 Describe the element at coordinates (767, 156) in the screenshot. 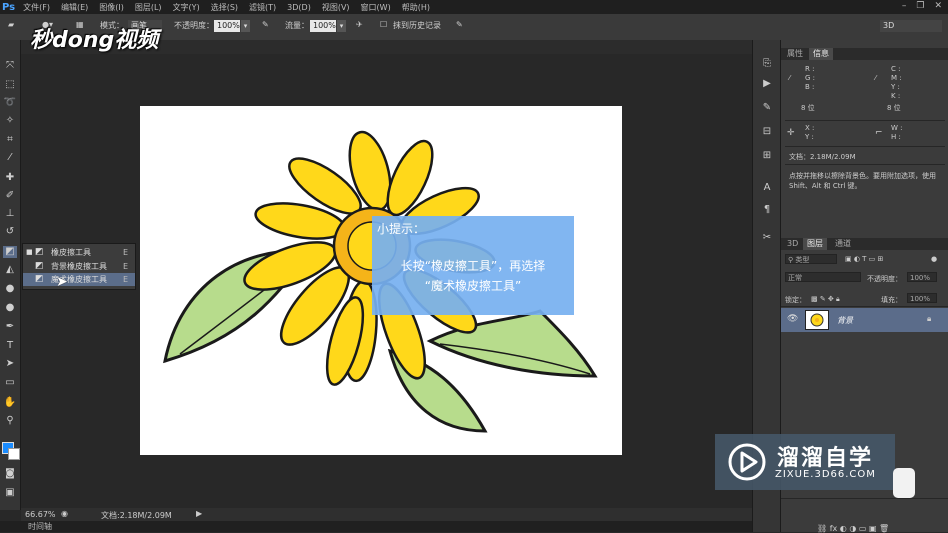

I see `styles-panel-icon: ⊞` at that location.